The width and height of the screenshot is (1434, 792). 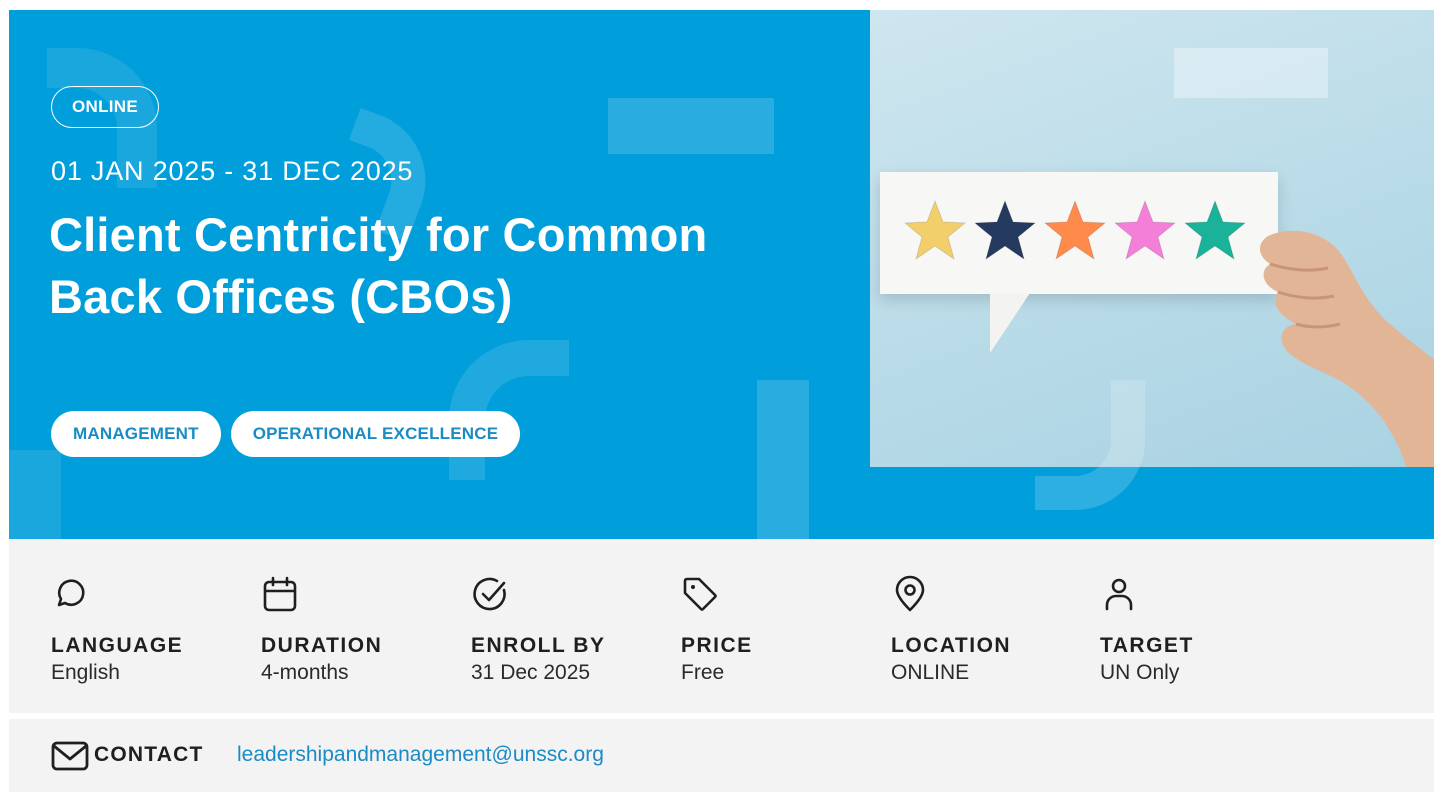 What do you see at coordinates (117, 645) in the screenshot?
I see `info-label: LANGUAGE` at bounding box center [117, 645].